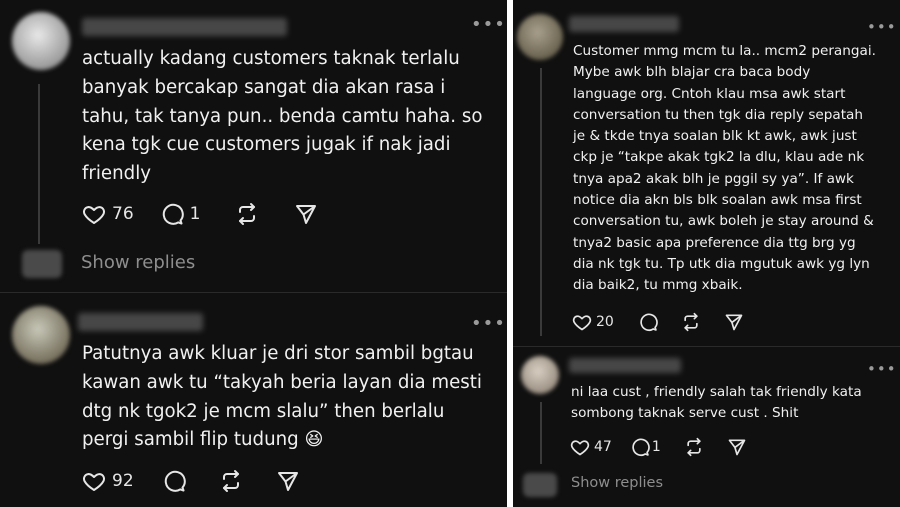  Describe the element at coordinates (108, 214) in the screenshot. I see `like-button: 76` at that location.